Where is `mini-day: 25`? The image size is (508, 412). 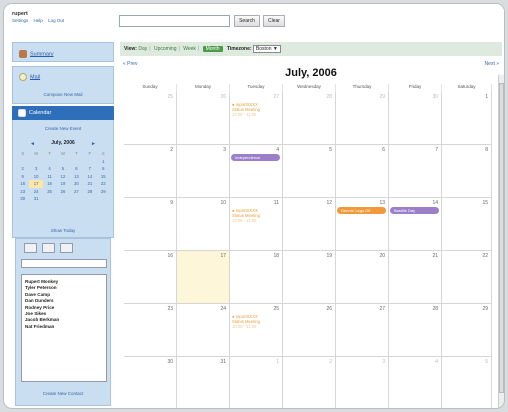 mini-day: 25 is located at coordinates (49, 192).